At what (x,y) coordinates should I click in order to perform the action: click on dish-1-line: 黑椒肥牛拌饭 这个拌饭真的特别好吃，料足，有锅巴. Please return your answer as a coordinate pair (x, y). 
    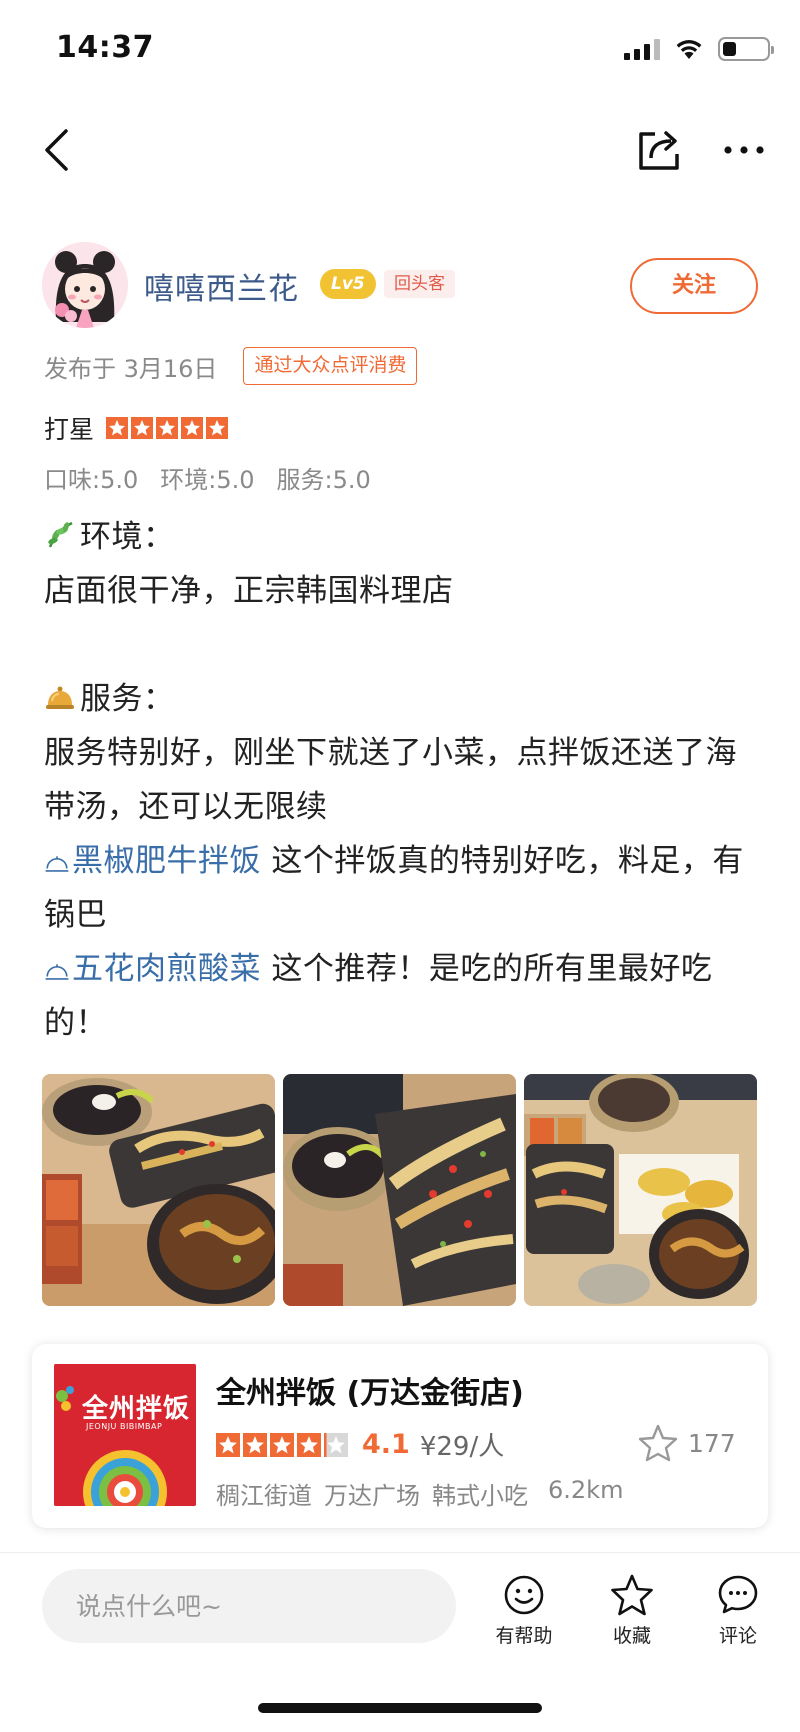
    Looking at the image, I should click on (402, 888).